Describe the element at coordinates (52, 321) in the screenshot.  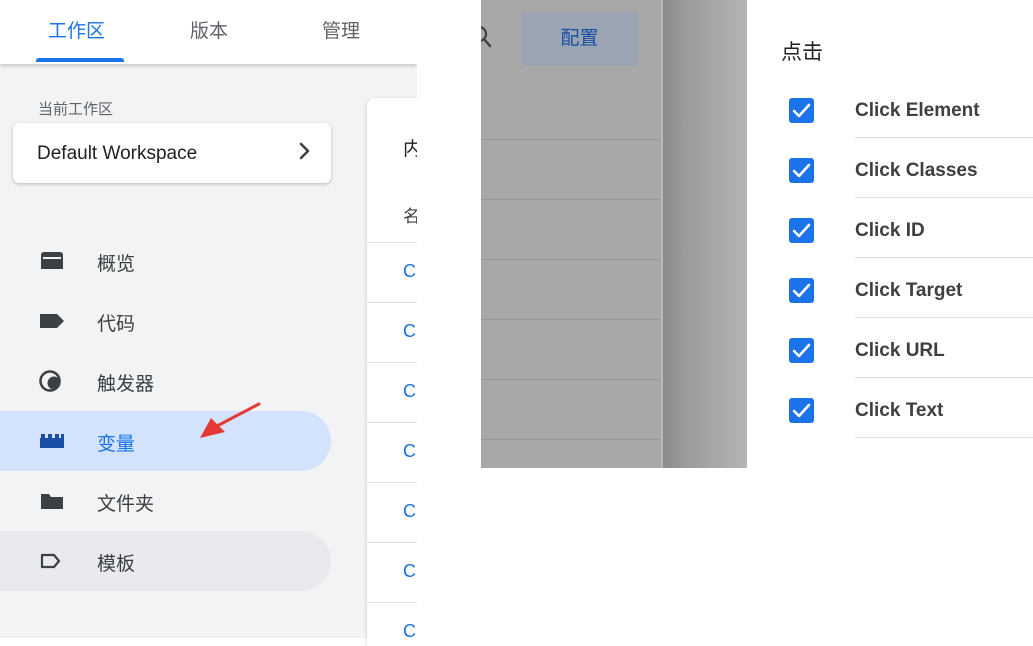
I see `tag-icon` at that location.